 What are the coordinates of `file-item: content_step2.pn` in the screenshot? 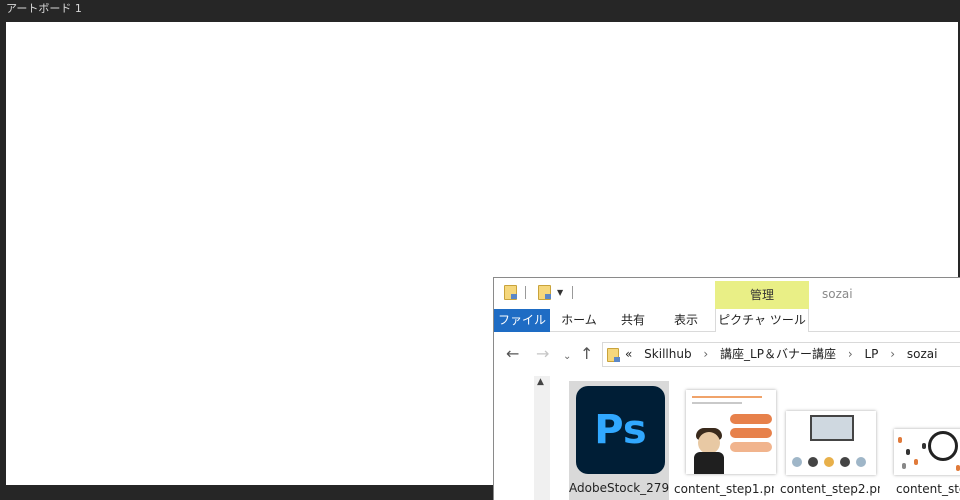 It's located at (830, 440).